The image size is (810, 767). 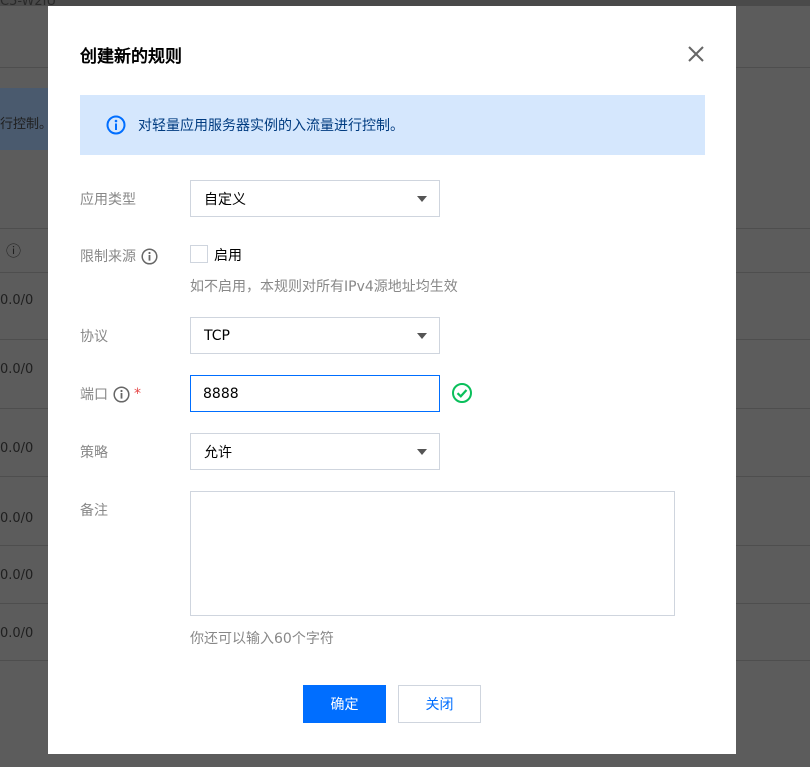 What do you see at coordinates (344, 704) in the screenshot?
I see `confirm-button: 确定` at bounding box center [344, 704].